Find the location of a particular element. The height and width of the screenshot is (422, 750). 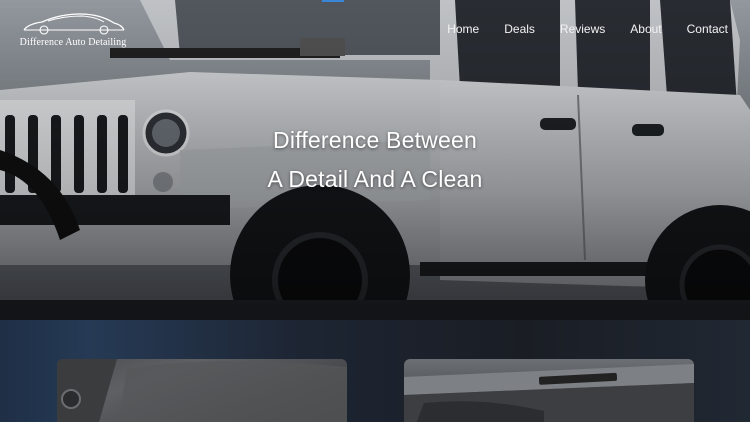

carpet-interior-image is located at coordinates (202, 390).